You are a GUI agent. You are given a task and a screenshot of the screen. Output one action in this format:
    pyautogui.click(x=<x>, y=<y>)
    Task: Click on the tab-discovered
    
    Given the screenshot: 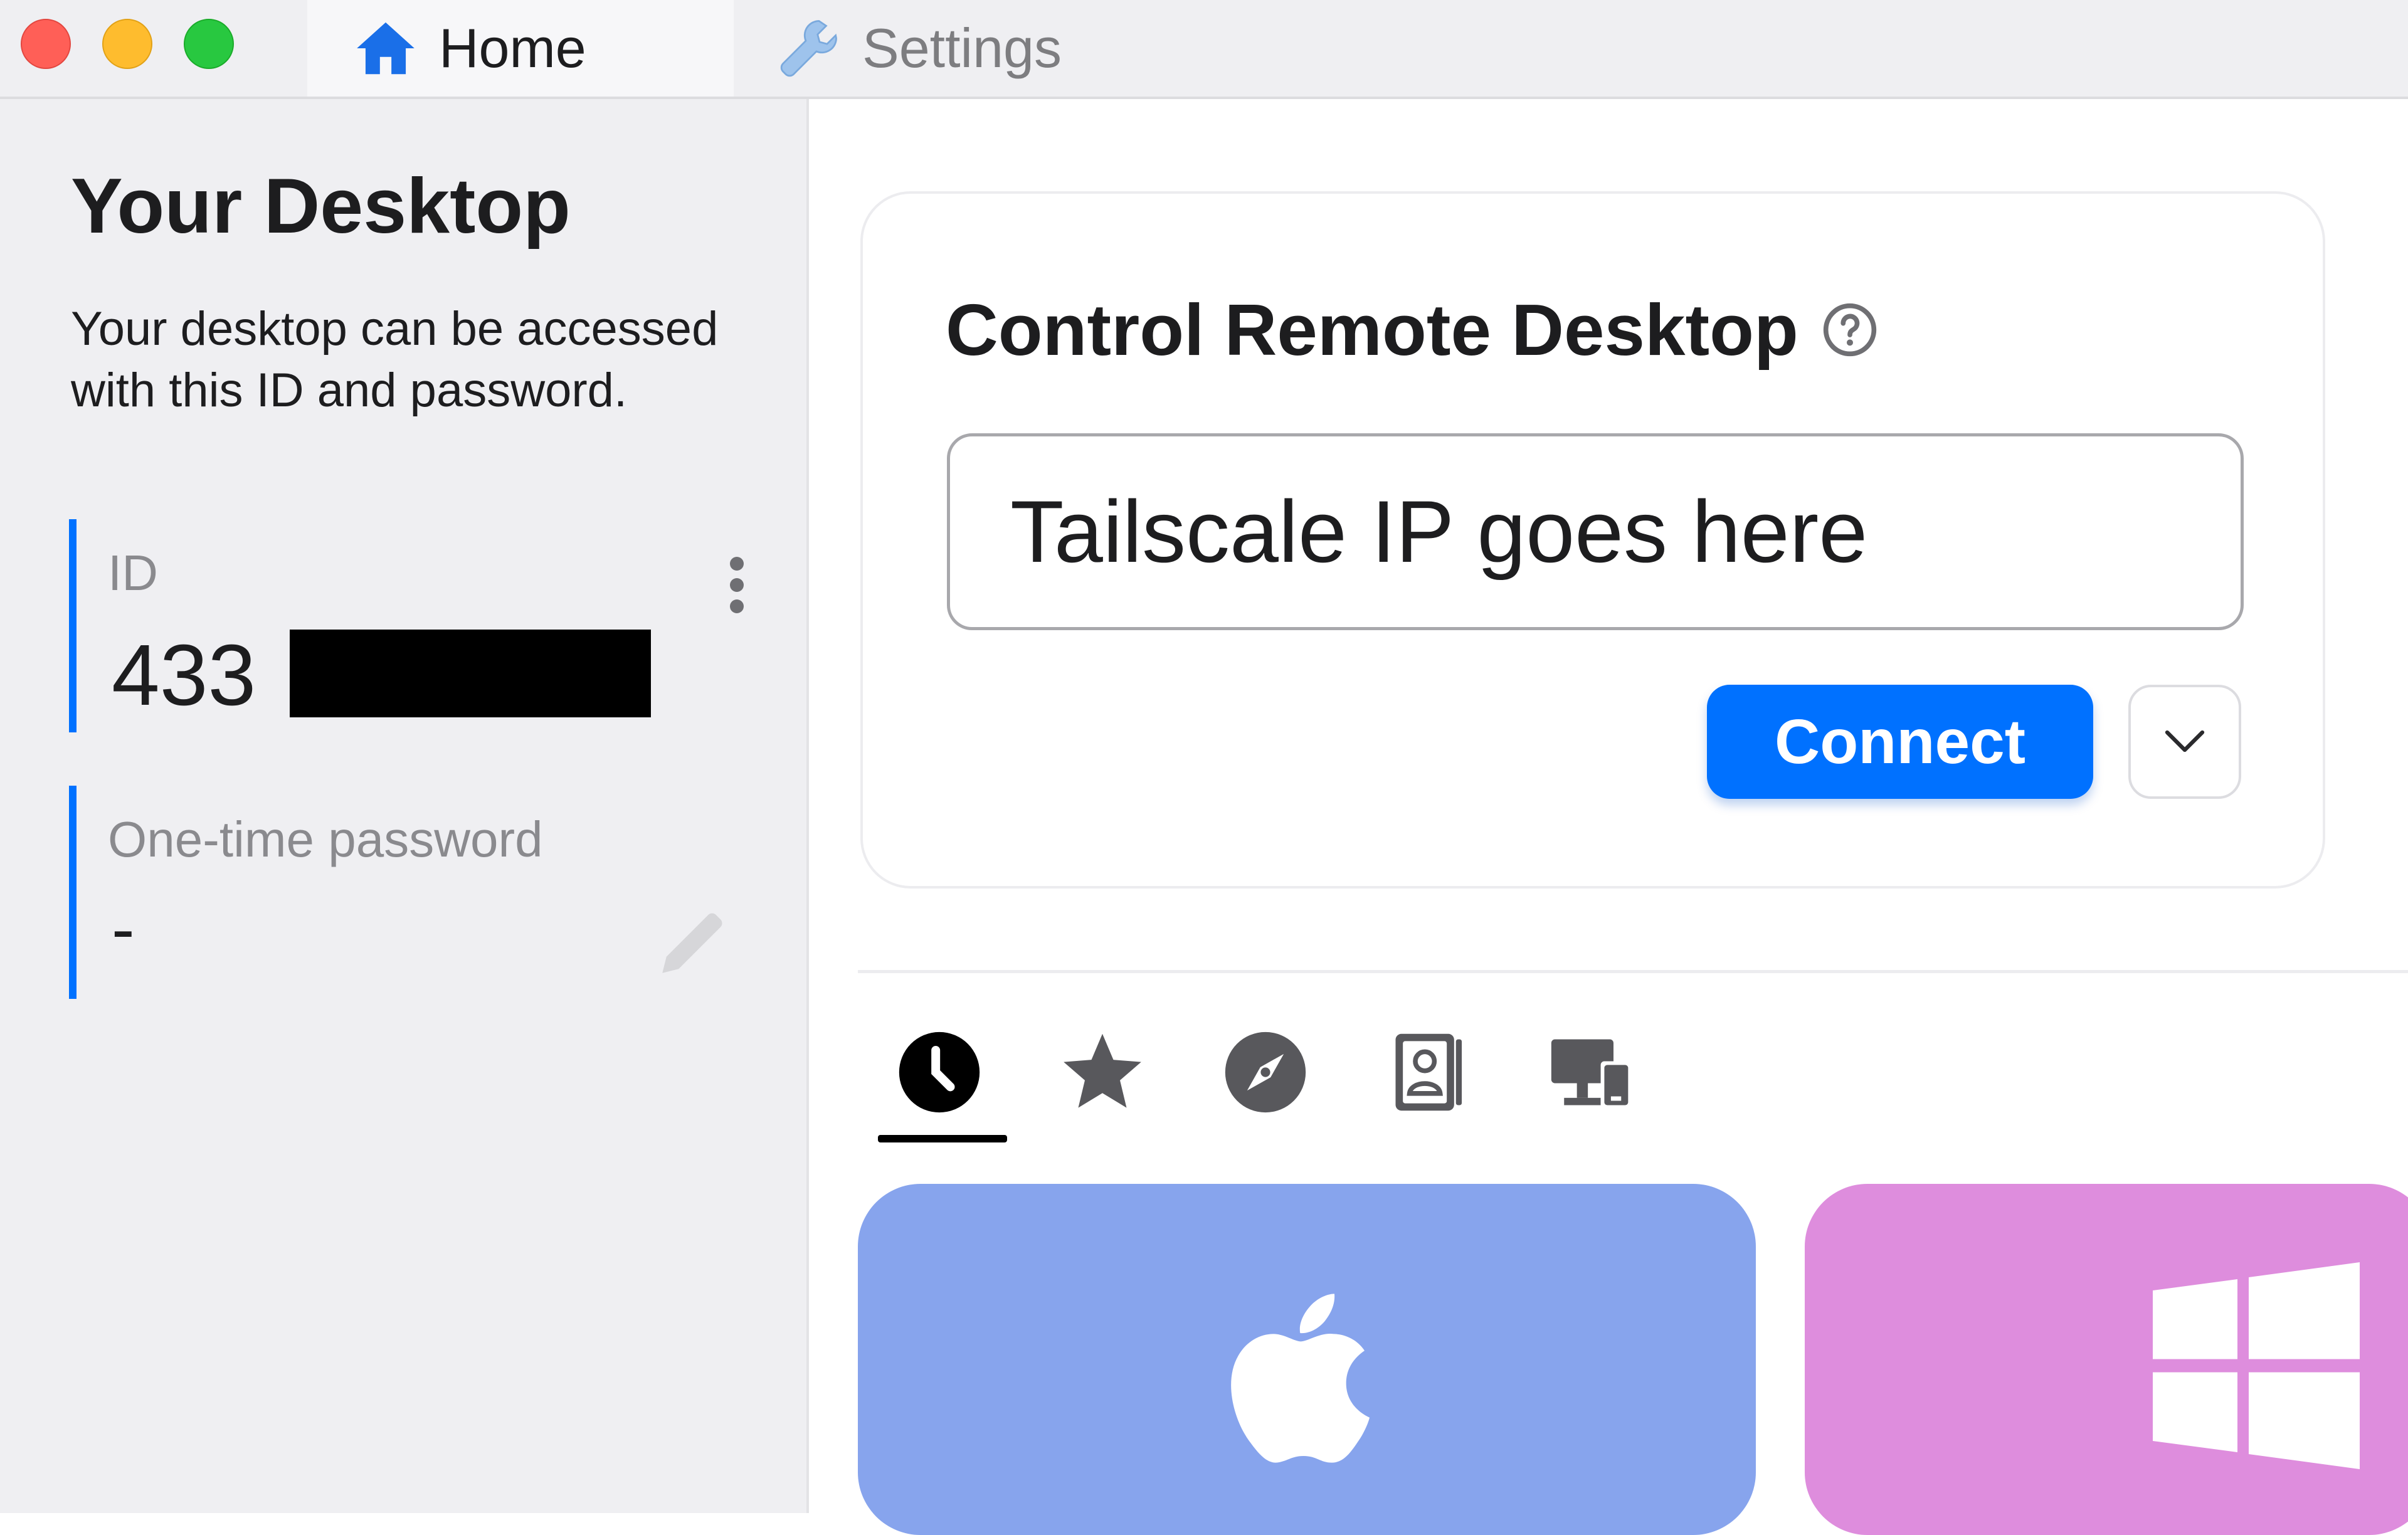 What is the action you would take?
    pyautogui.click(x=1265, y=1072)
    